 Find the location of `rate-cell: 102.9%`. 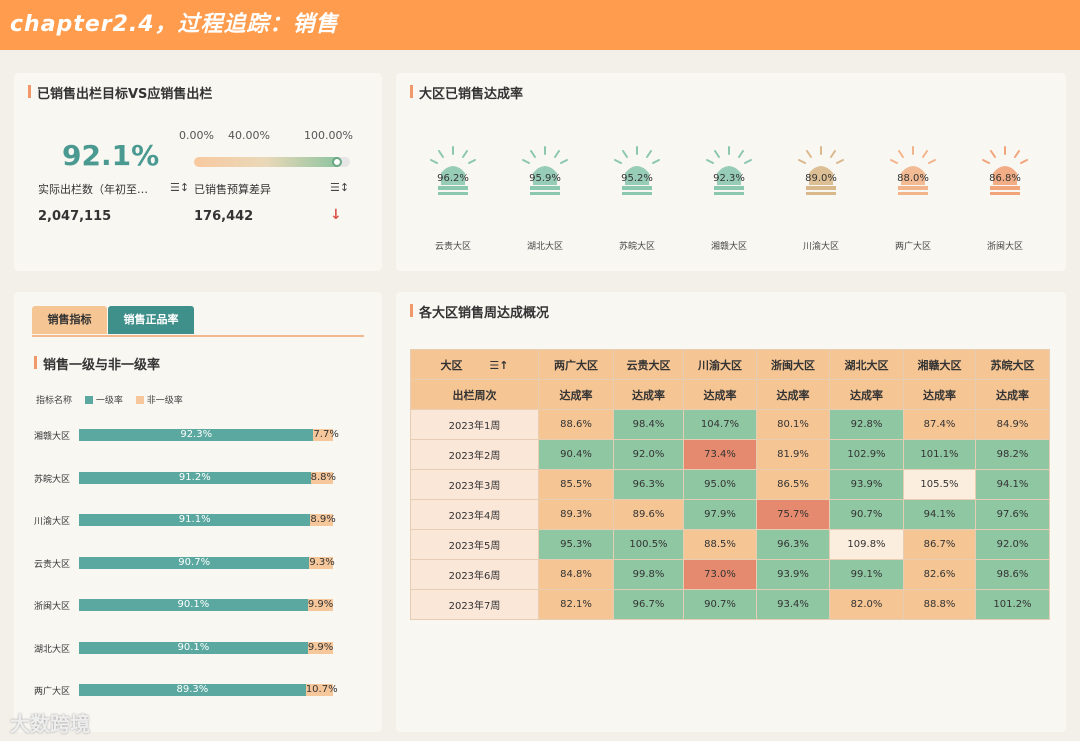

rate-cell: 102.9% is located at coordinates (866, 454).